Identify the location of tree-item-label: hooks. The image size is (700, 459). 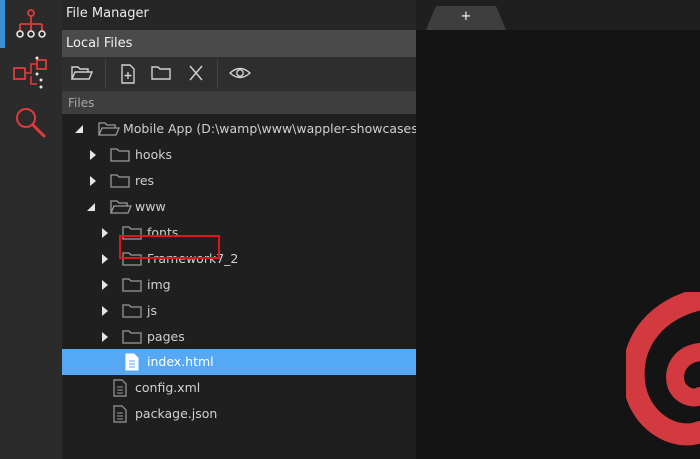
(153, 154).